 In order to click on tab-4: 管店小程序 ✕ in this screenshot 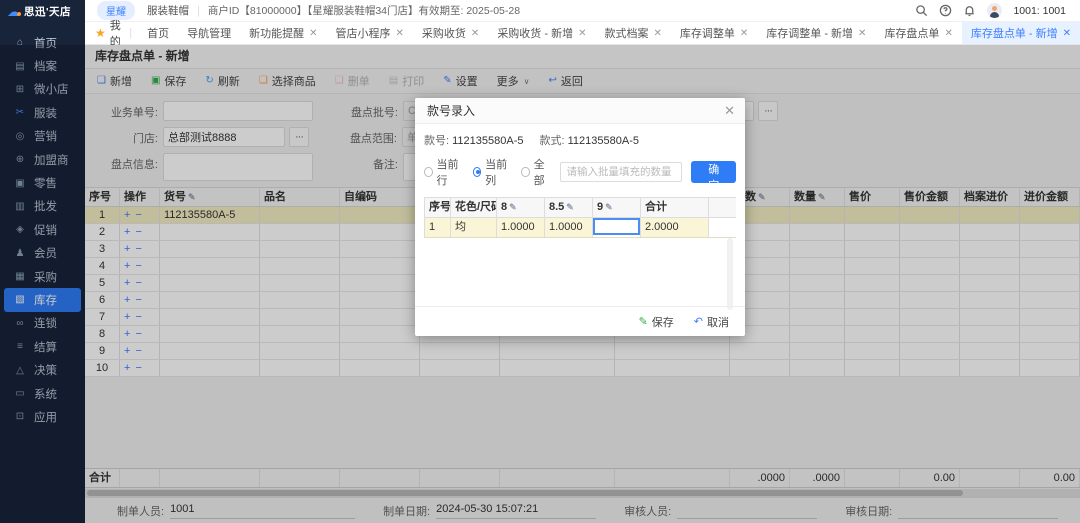, I will do `click(370, 33)`.